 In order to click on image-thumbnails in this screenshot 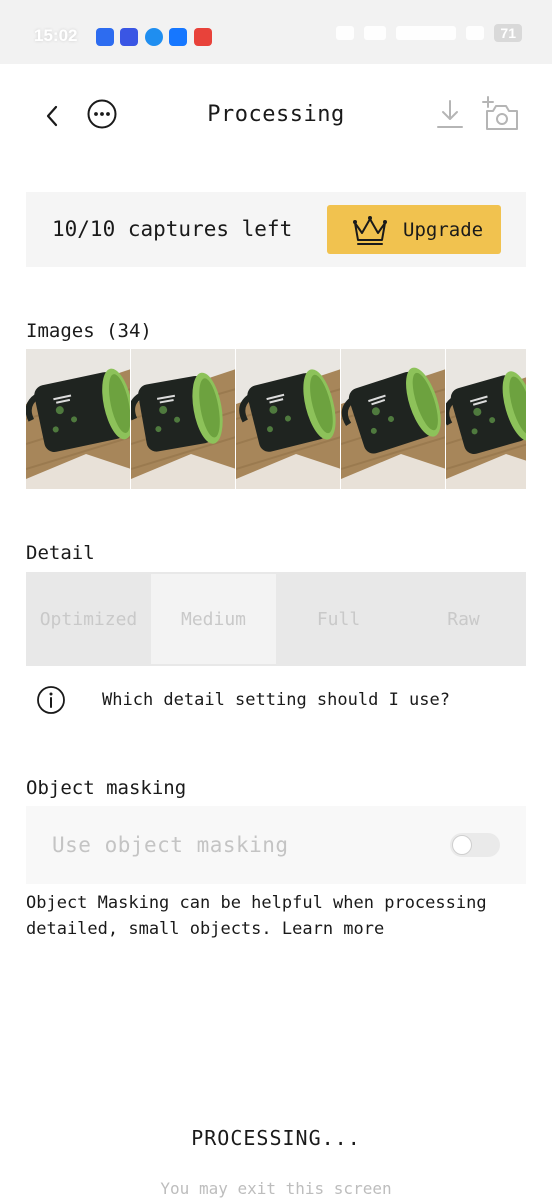, I will do `click(276, 419)`.